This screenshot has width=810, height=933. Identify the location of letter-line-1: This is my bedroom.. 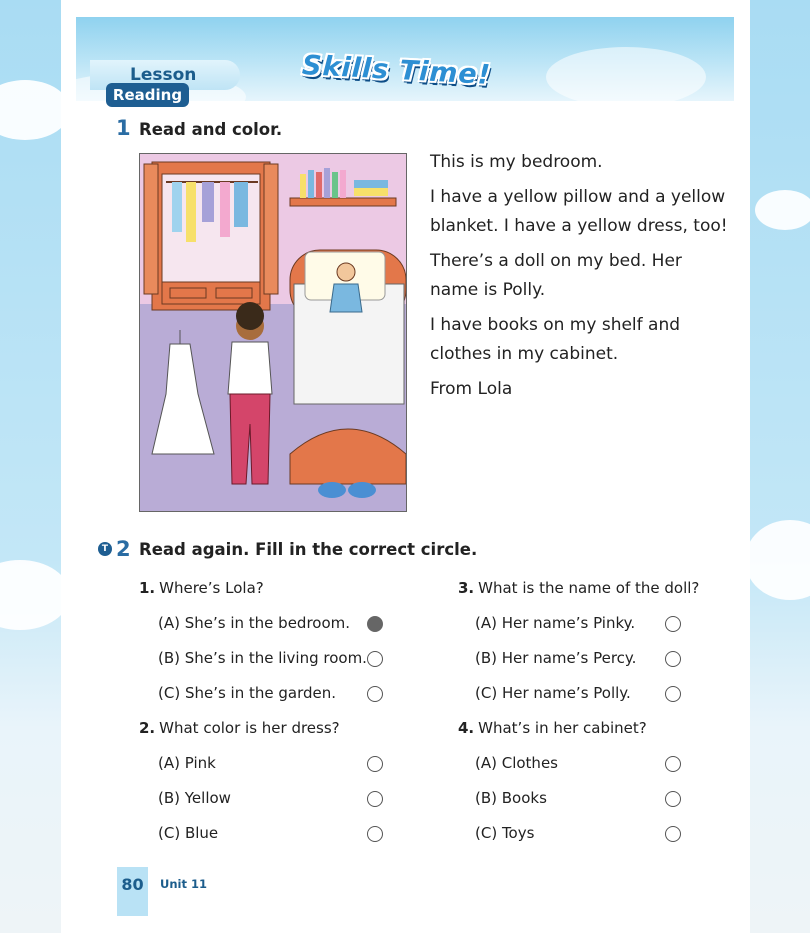
(516, 162).